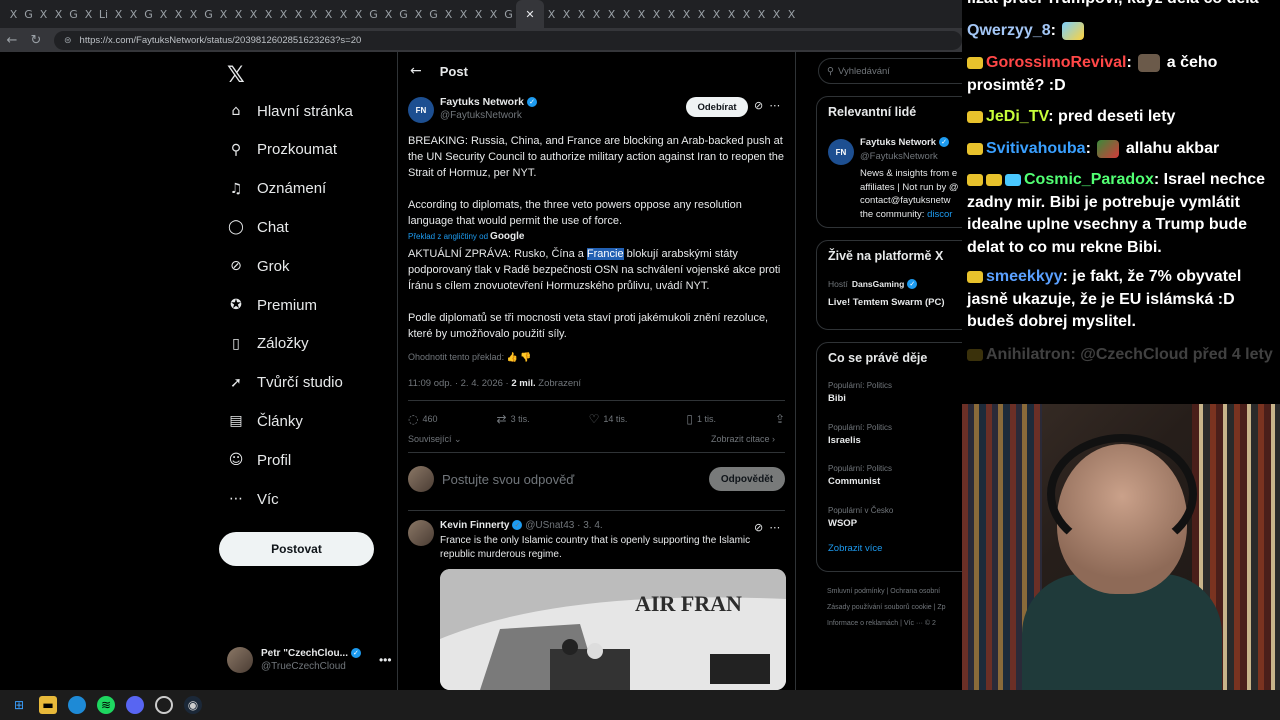  Describe the element at coordinates (886, 607) in the screenshot. I see `footer-links: Zásady používání souborů cookie | Zp` at that location.